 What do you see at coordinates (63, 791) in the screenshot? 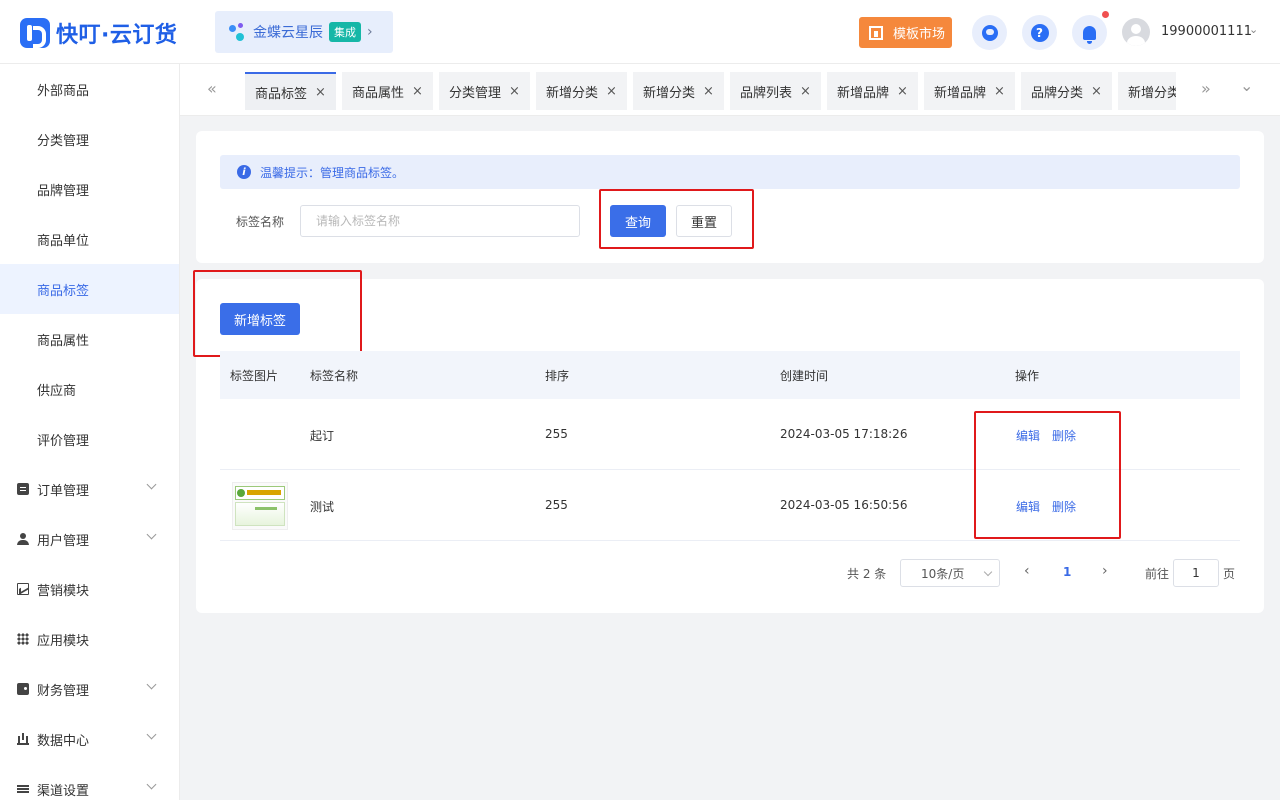
I see `sidebar-group-label: 渠道设置` at bounding box center [63, 791].